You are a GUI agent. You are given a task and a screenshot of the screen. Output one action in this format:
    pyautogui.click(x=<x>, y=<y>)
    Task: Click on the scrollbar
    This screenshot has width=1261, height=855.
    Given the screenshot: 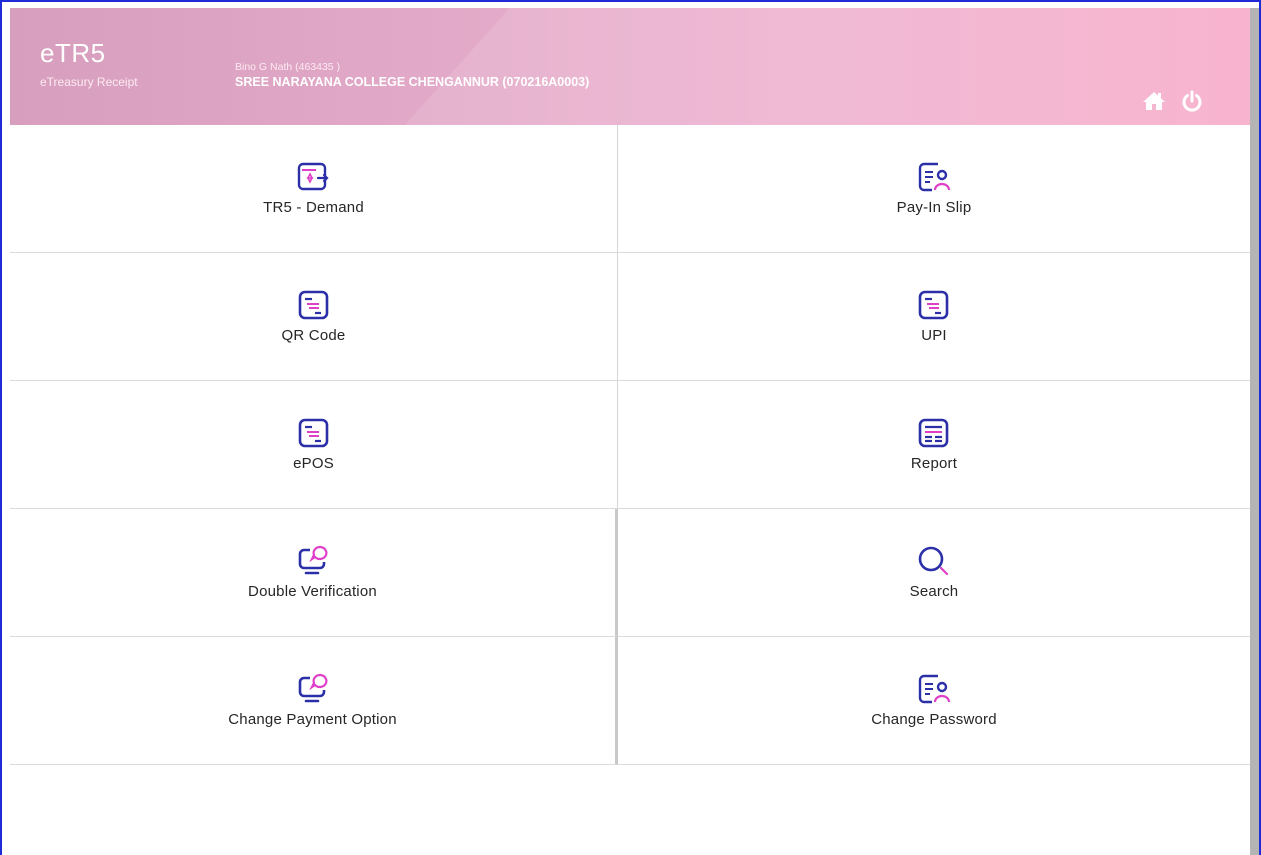 What is the action you would take?
    pyautogui.click(x=1254, y=431)
    